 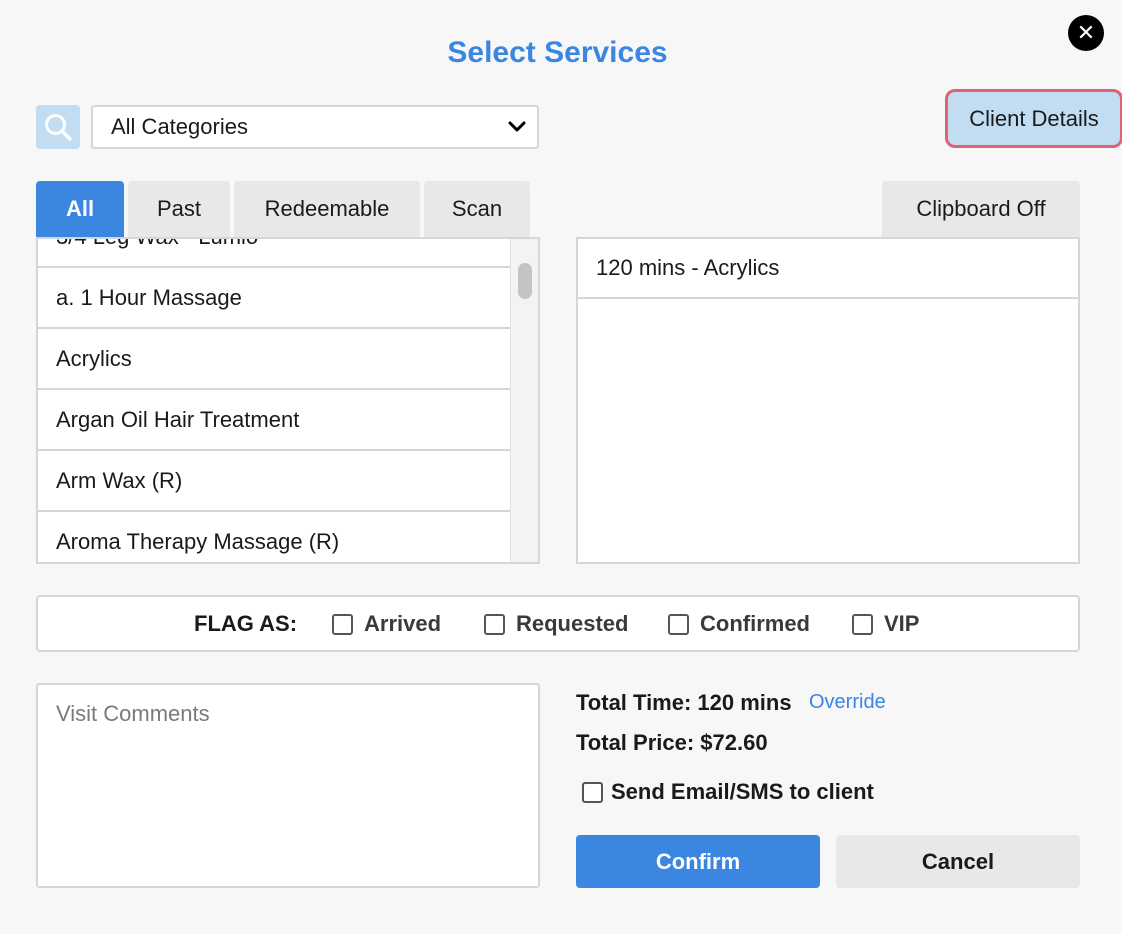 What do you see at coordinates (274, 298) in the screenshot?
I see `list-item: a. 1 Hour Massage` at bounding box center [274, 298].